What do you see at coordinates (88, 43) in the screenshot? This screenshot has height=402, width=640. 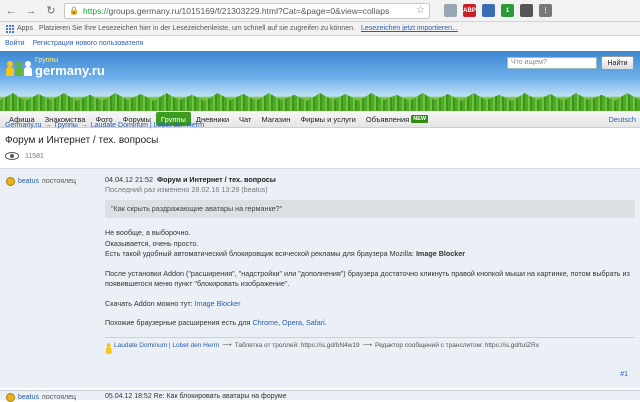 I see `register-link: Регистрация нового пользователя` at bounding box center [88, 43].